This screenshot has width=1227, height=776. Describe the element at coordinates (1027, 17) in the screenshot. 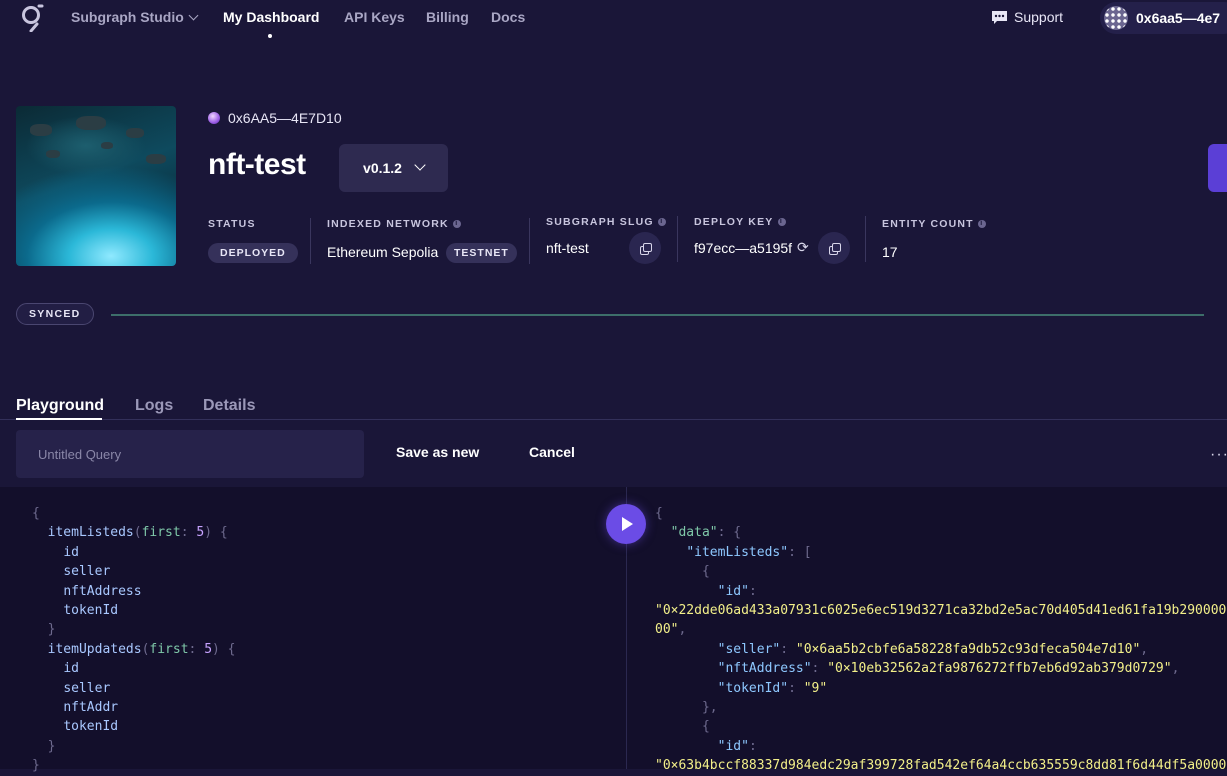

I see `support-link: Support` at that location.